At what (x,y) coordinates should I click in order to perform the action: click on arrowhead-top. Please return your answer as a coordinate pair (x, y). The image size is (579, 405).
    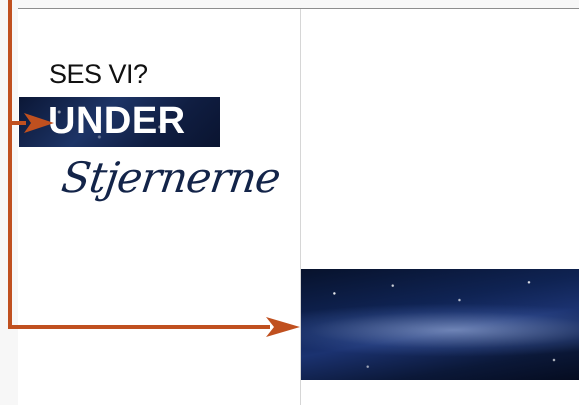
    Looking at the image, I should click on (39, 123).